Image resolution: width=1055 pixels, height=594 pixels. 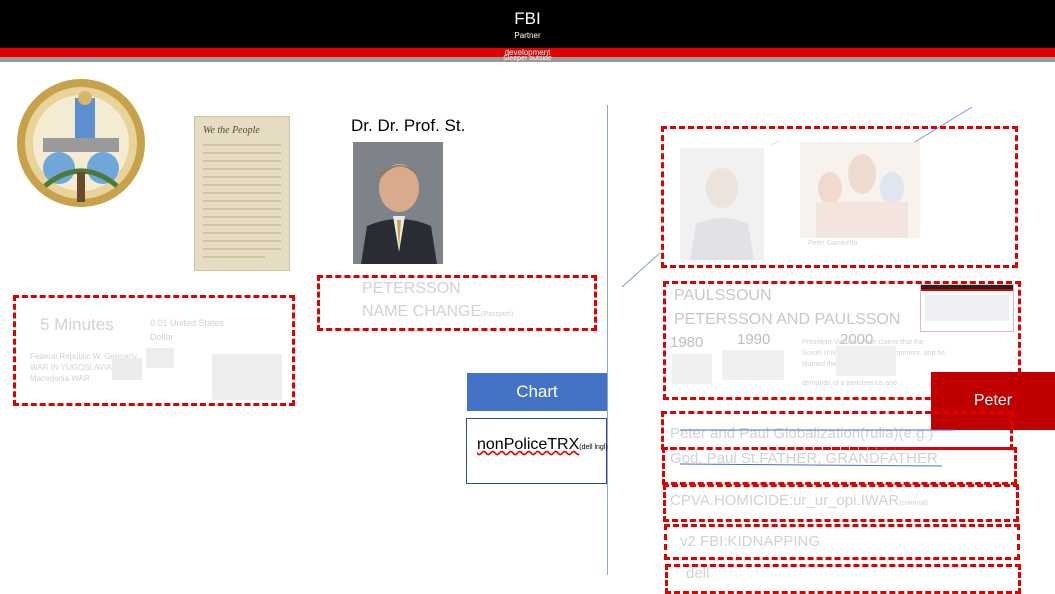 I want to click on name-change-sub: (Passport), so click(x=497, y=314).